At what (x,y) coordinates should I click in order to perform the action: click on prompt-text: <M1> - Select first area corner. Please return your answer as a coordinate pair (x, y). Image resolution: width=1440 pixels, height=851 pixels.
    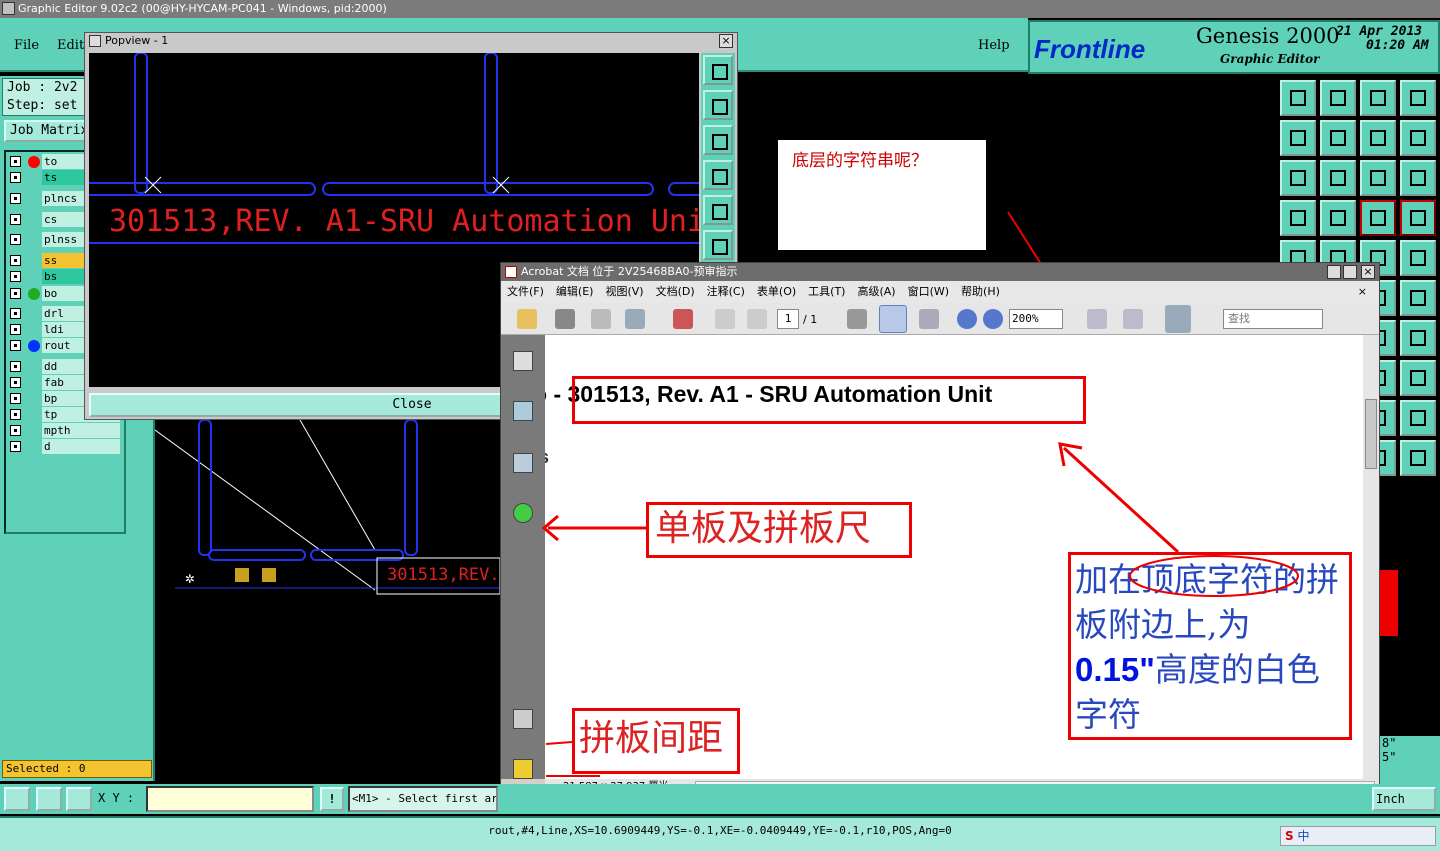
    Looking at the image, I should click on (423, 799).